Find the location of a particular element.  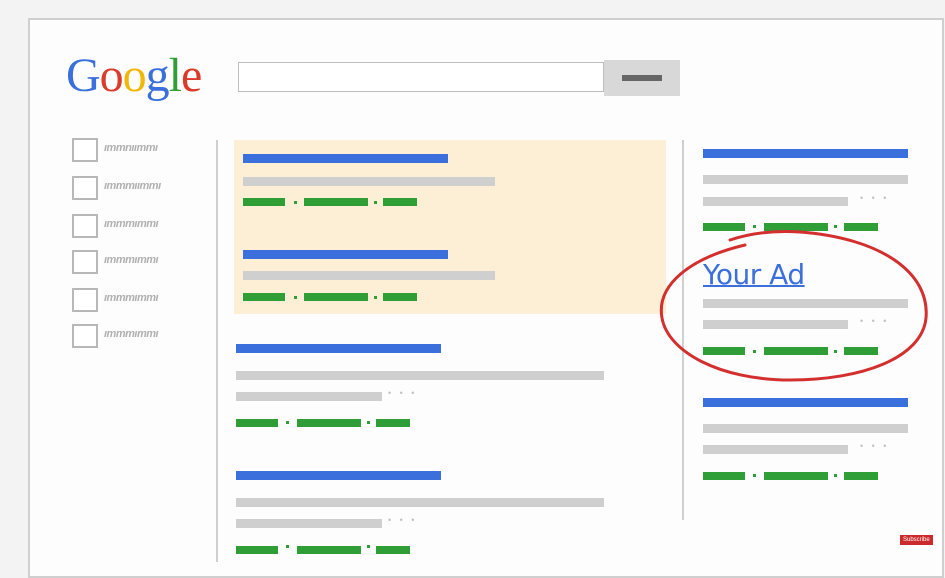

logo-letter: g is located at coordinates (157, 75).